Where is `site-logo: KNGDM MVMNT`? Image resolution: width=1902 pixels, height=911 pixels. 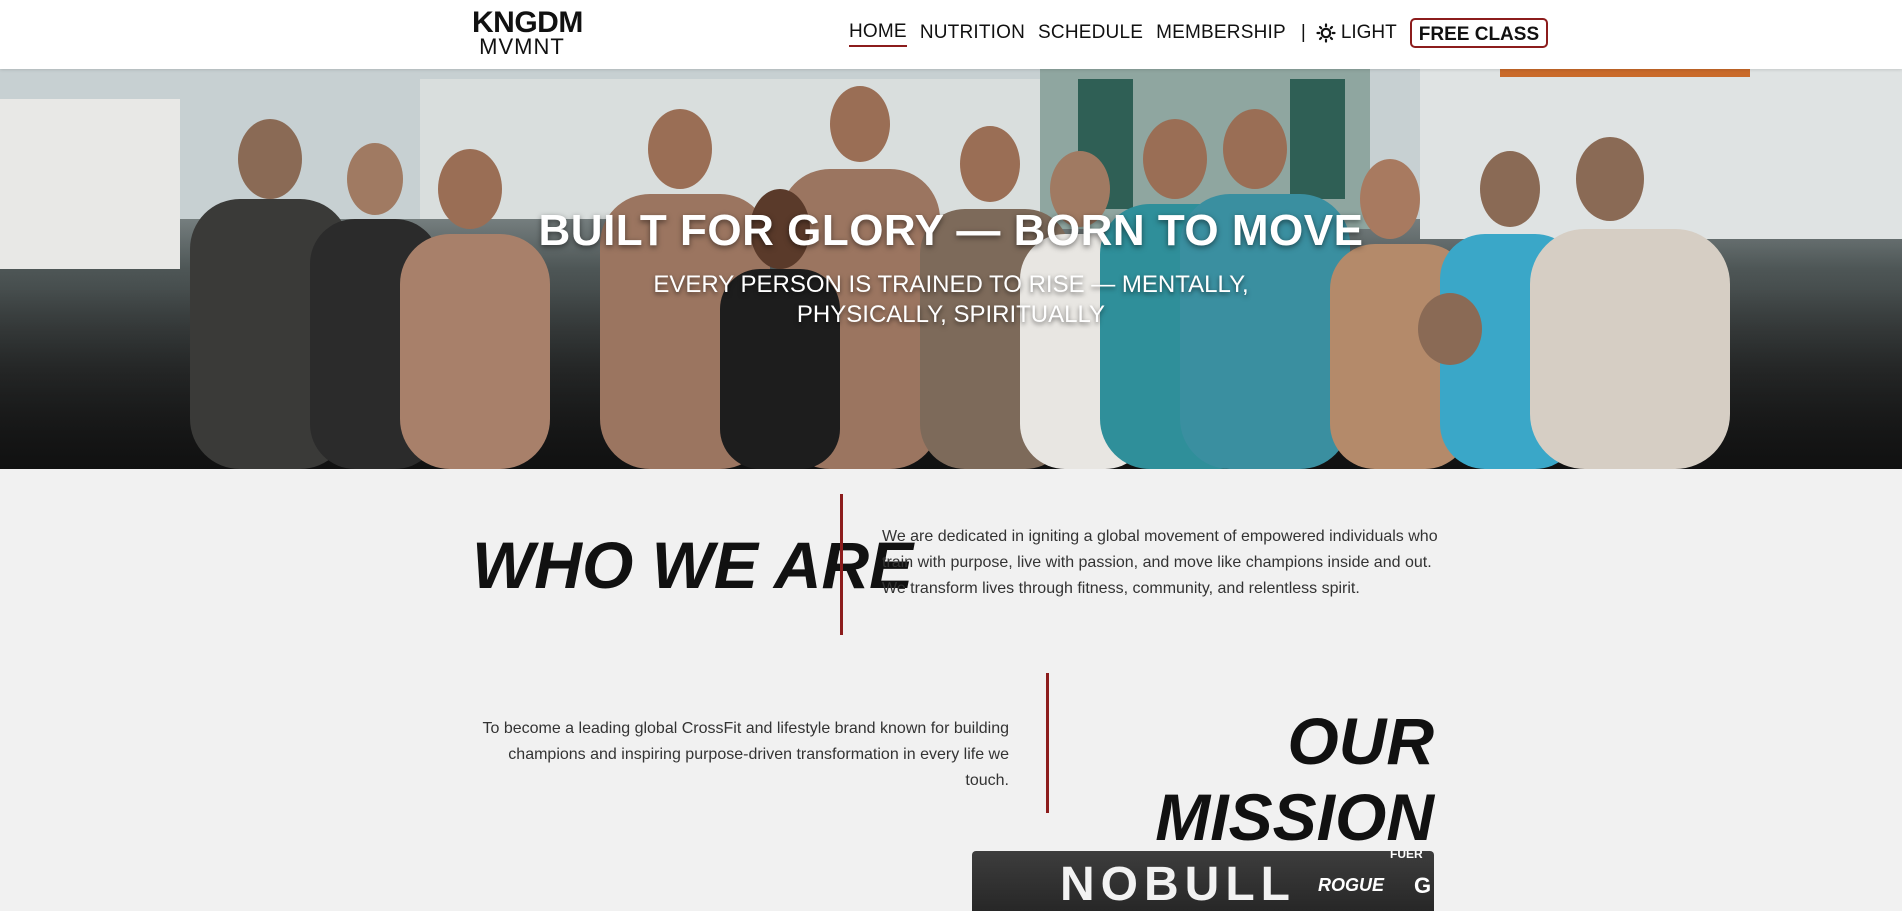 site-logo: KNGDM MVMNT is located at coordinates (527, 33).